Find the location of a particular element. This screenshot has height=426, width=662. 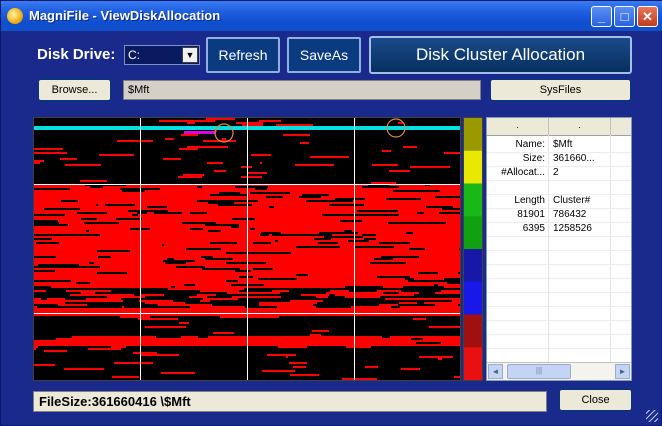

close-window-button: ✕ is located at coordinates (647, 16).